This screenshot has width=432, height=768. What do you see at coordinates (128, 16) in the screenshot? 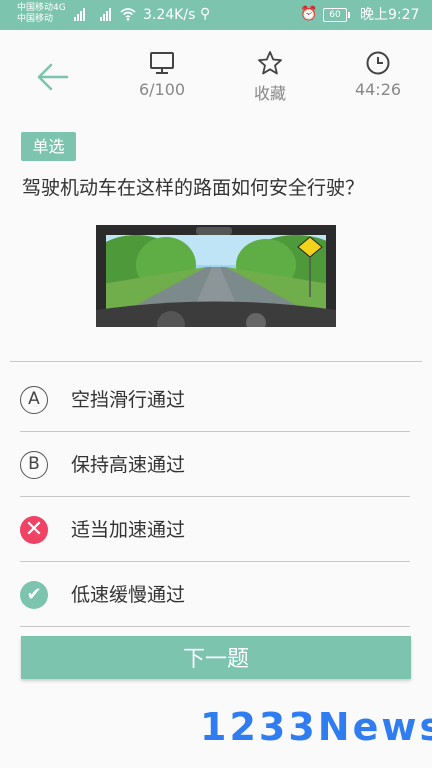
I see `wifi-icon` at bounding box center [128, 16].